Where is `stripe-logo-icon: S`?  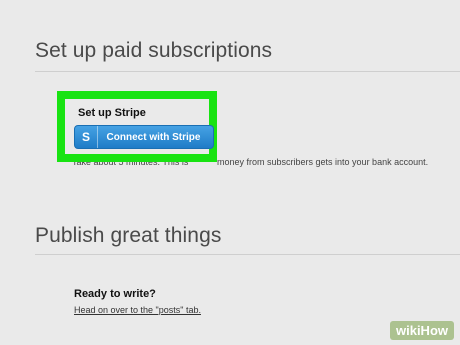
stripe-logo-icon: S is located at coordinates (86, 137).